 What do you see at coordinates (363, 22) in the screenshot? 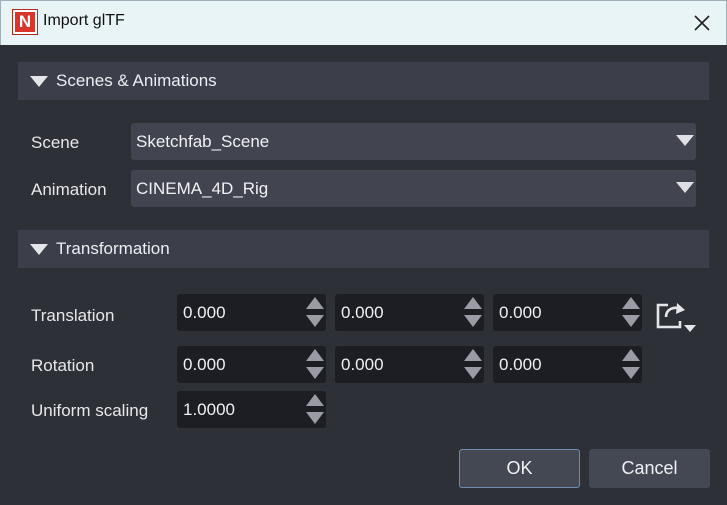
I see `title-bar: N Import glTF` at bounding box center [363, 22].